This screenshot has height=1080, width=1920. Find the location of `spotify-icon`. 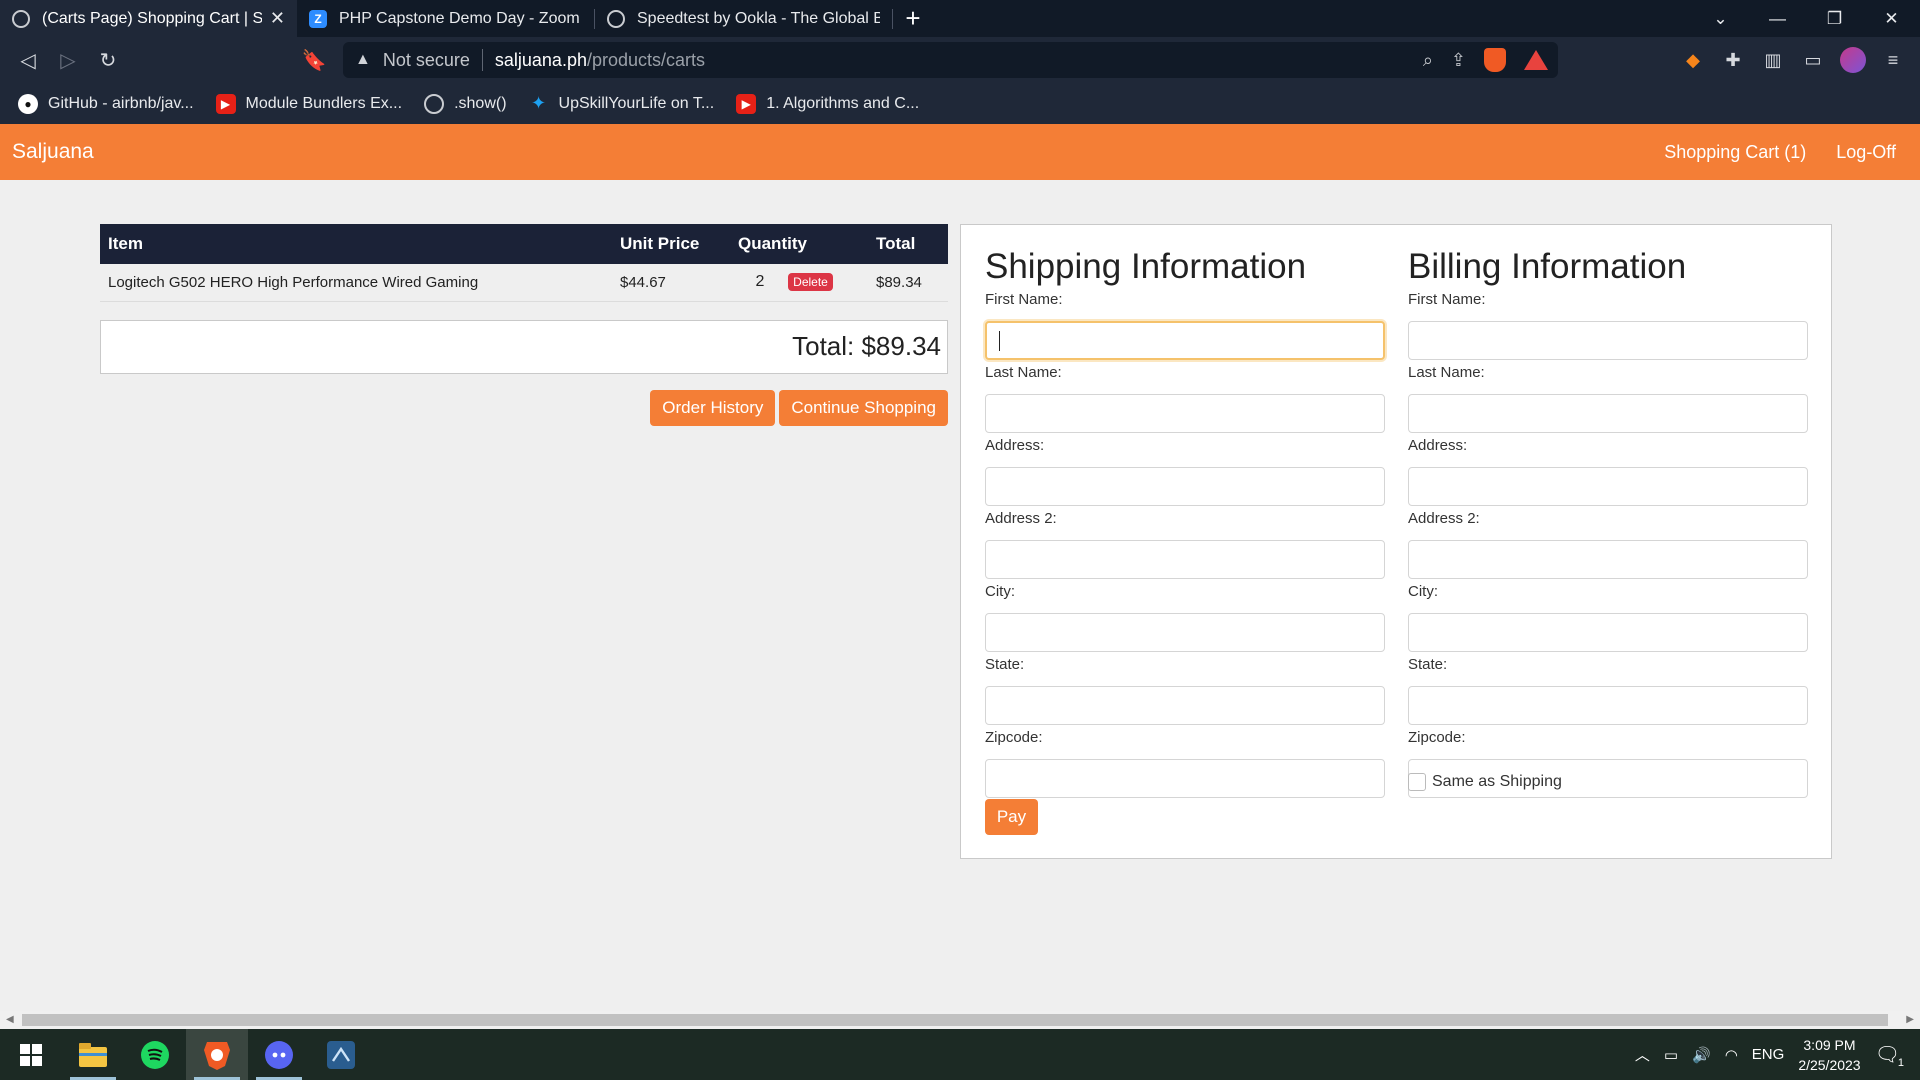

spotify-icon is located at coordinates (155, 1054).